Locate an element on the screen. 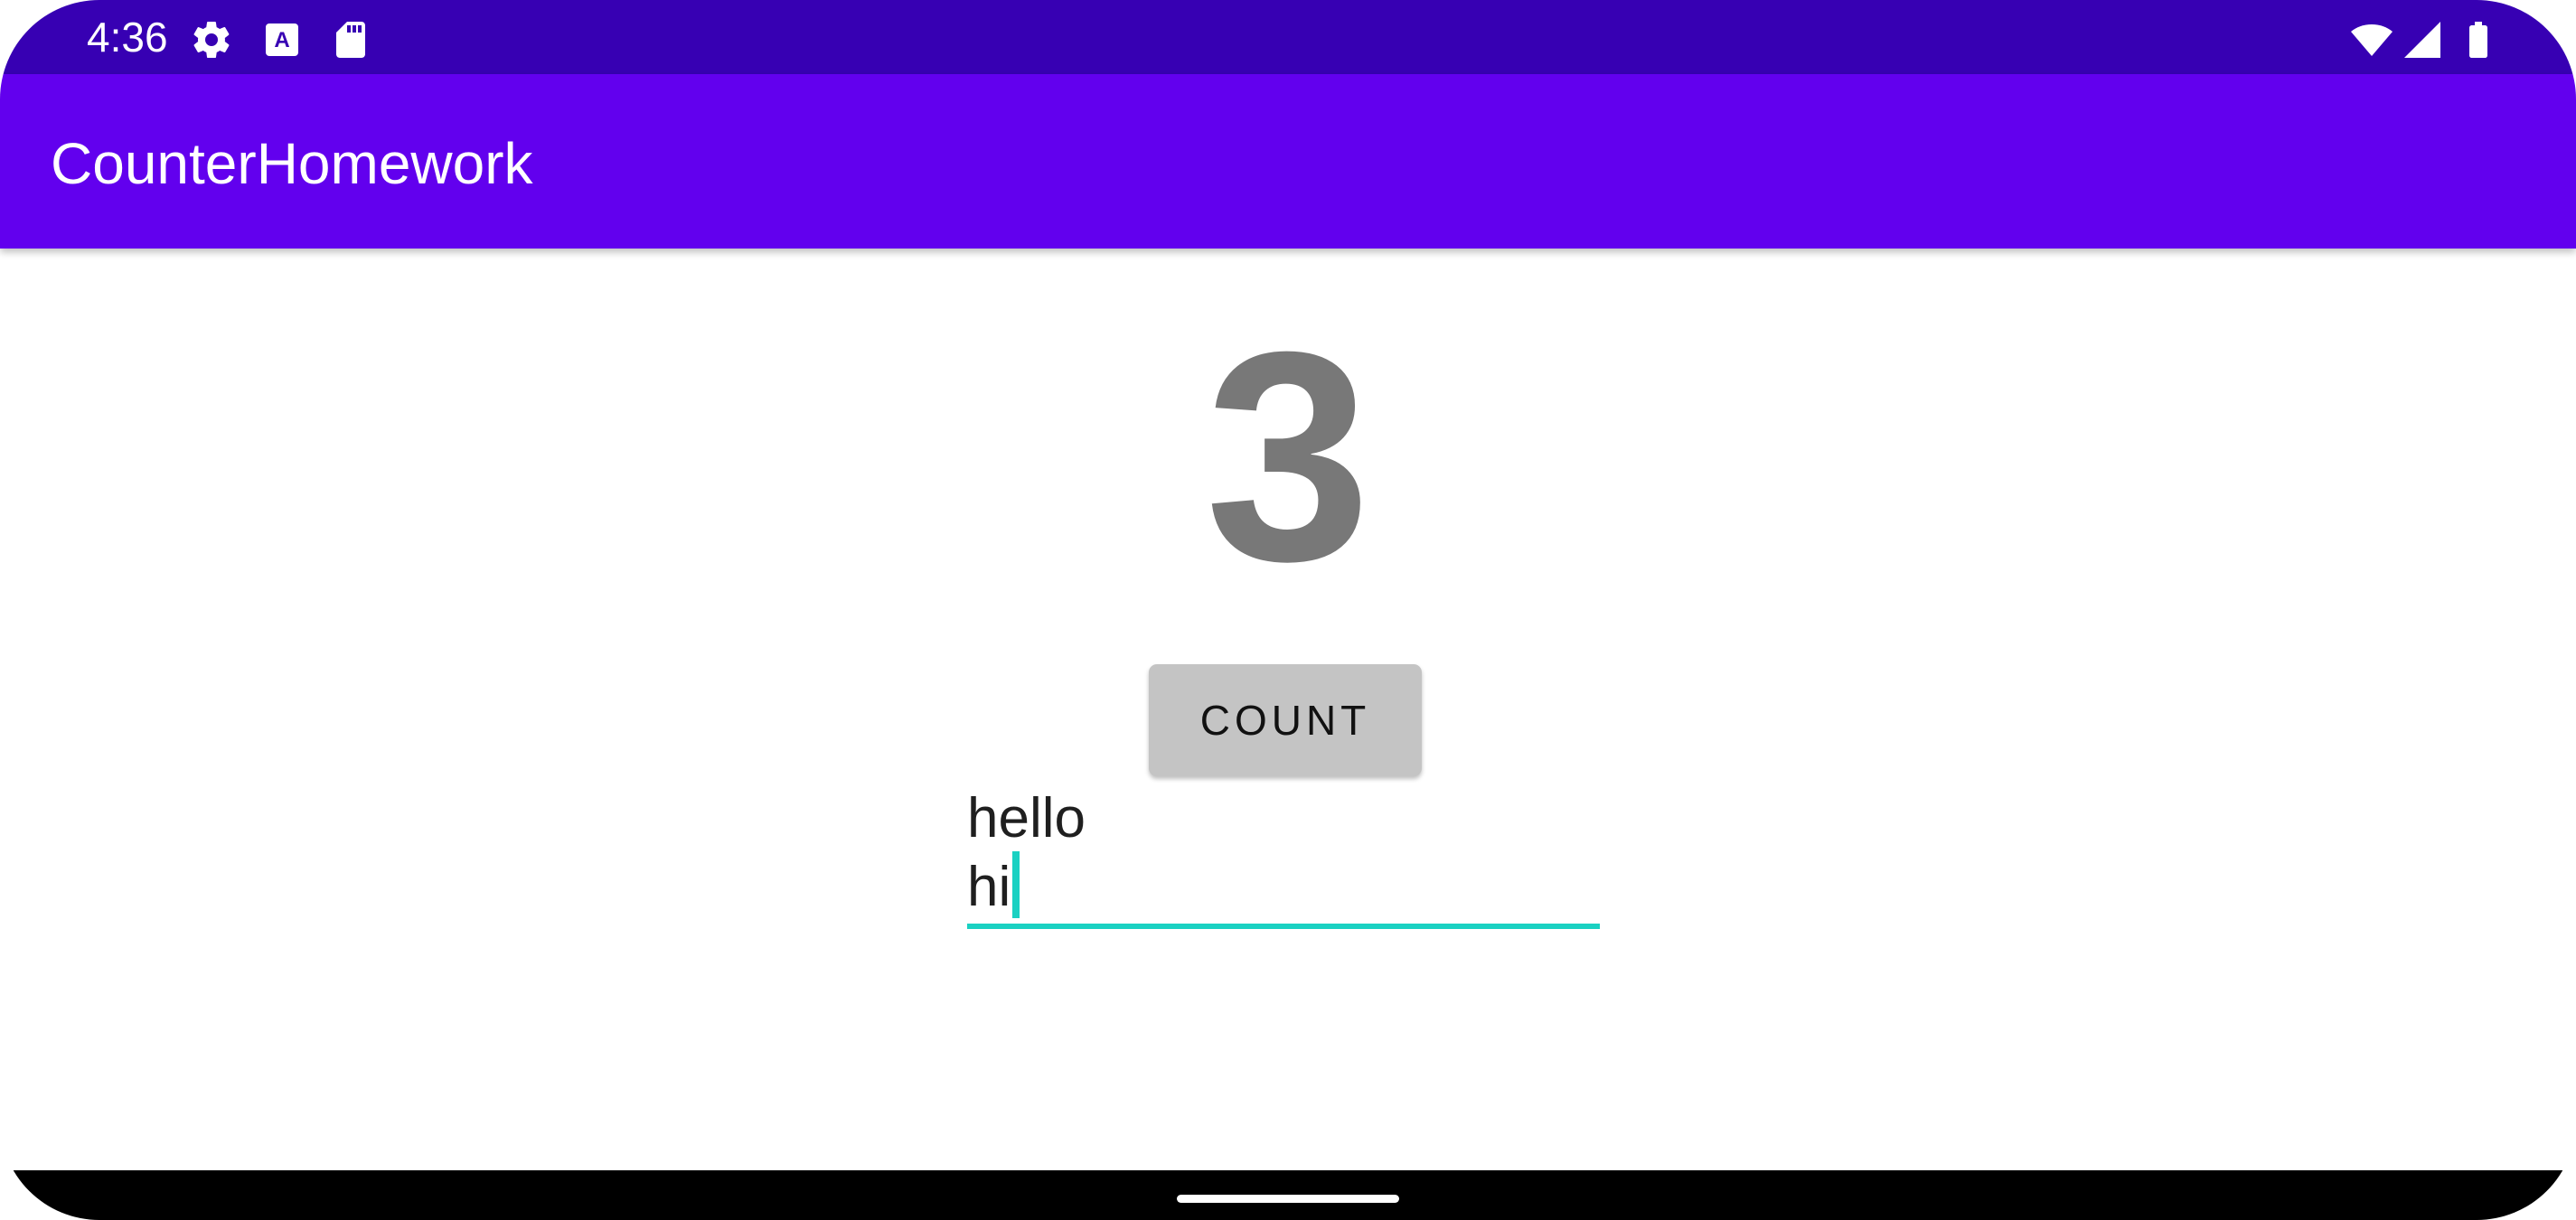 This screenshot has height=1220, width=2576. wifi-icon is located at coordinates (2372, 39).